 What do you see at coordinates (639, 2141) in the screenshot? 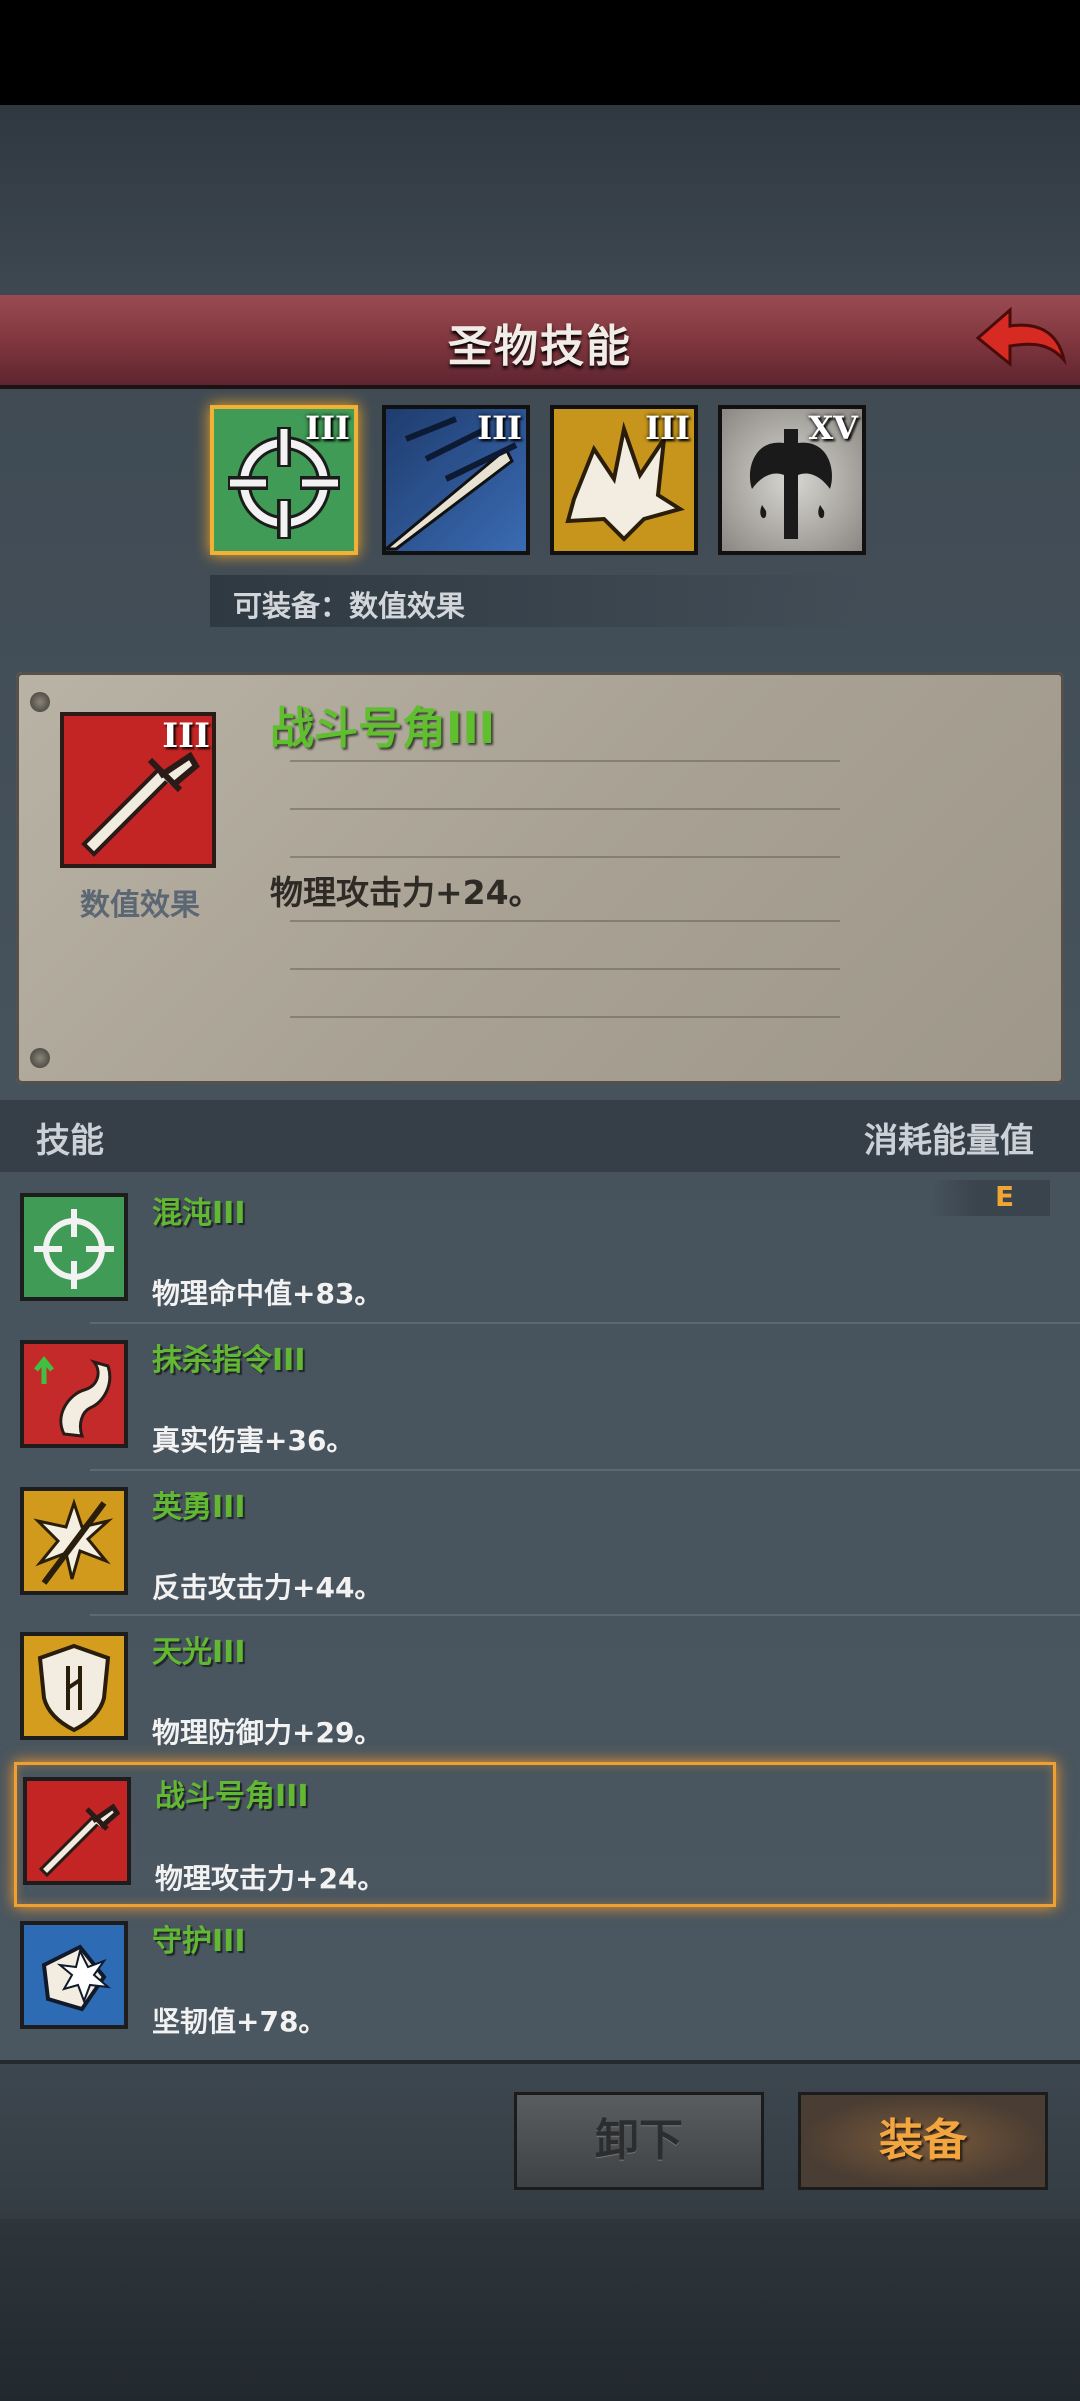
I see `unequip-button: 卸下` at bounding box center [639, 2141].